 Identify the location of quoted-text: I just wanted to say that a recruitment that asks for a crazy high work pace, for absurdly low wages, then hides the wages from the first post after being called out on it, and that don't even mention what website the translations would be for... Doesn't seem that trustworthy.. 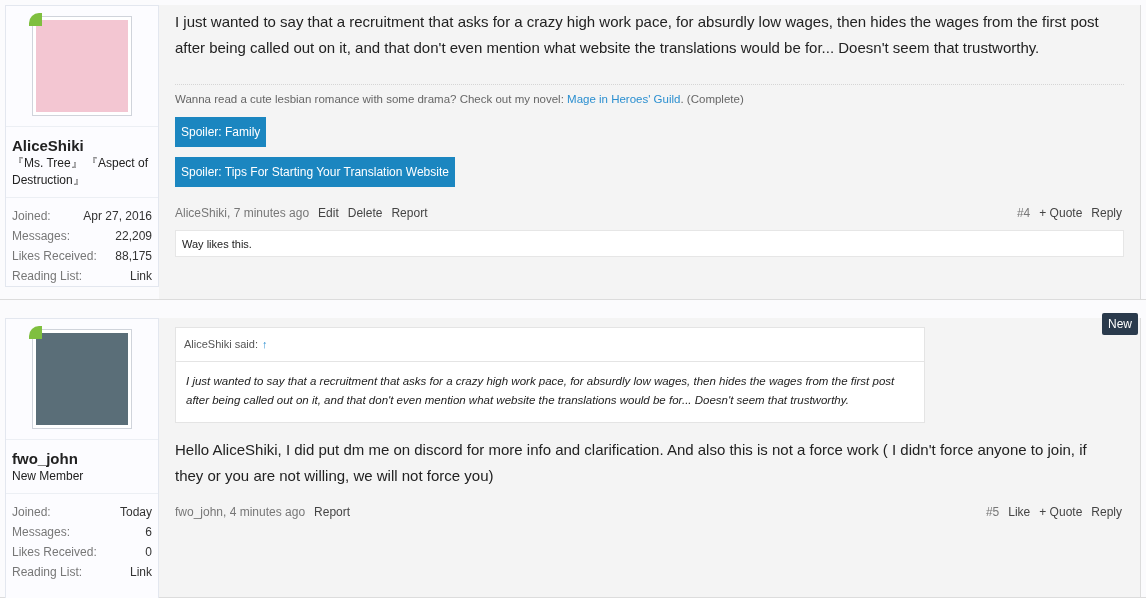
(540, 391).